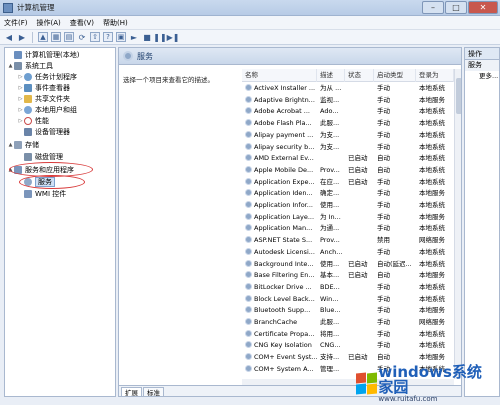  I want to click on tab-standard: 标准, so click(153, 391).